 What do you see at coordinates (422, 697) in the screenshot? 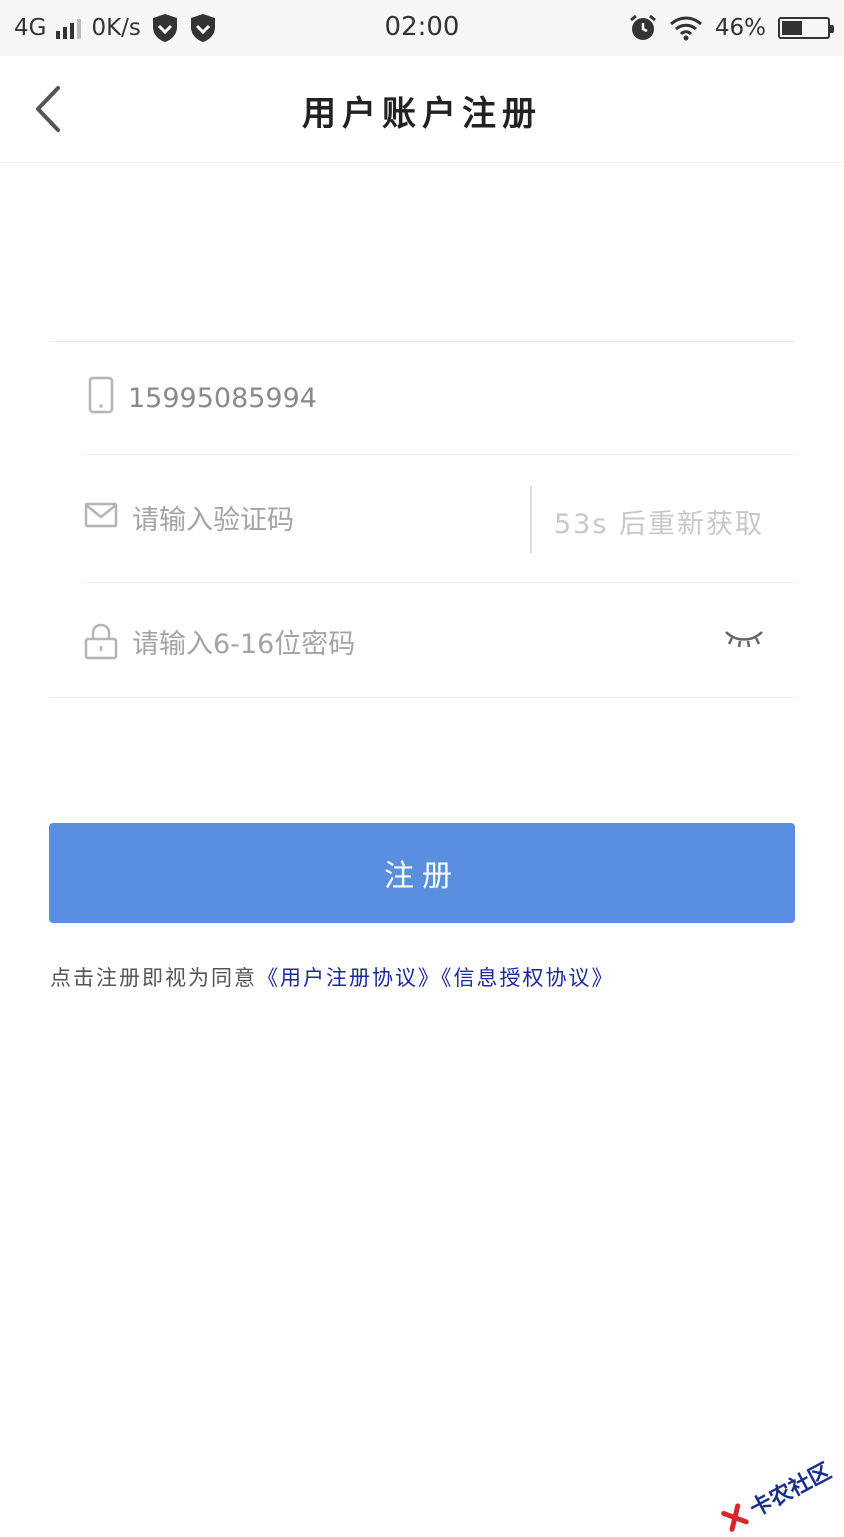
I see `form-bottom-divider` at bounding box center [422, 697].